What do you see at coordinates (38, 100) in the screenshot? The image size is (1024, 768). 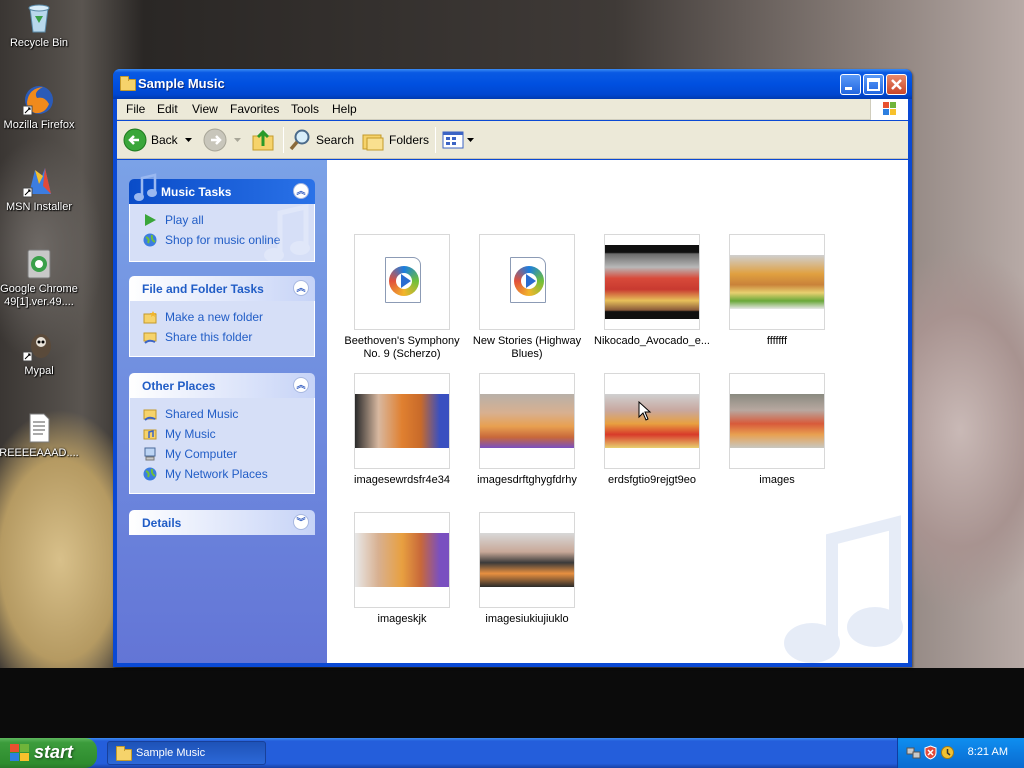 I see `firefox-icon` at bounding box center [38, 100].